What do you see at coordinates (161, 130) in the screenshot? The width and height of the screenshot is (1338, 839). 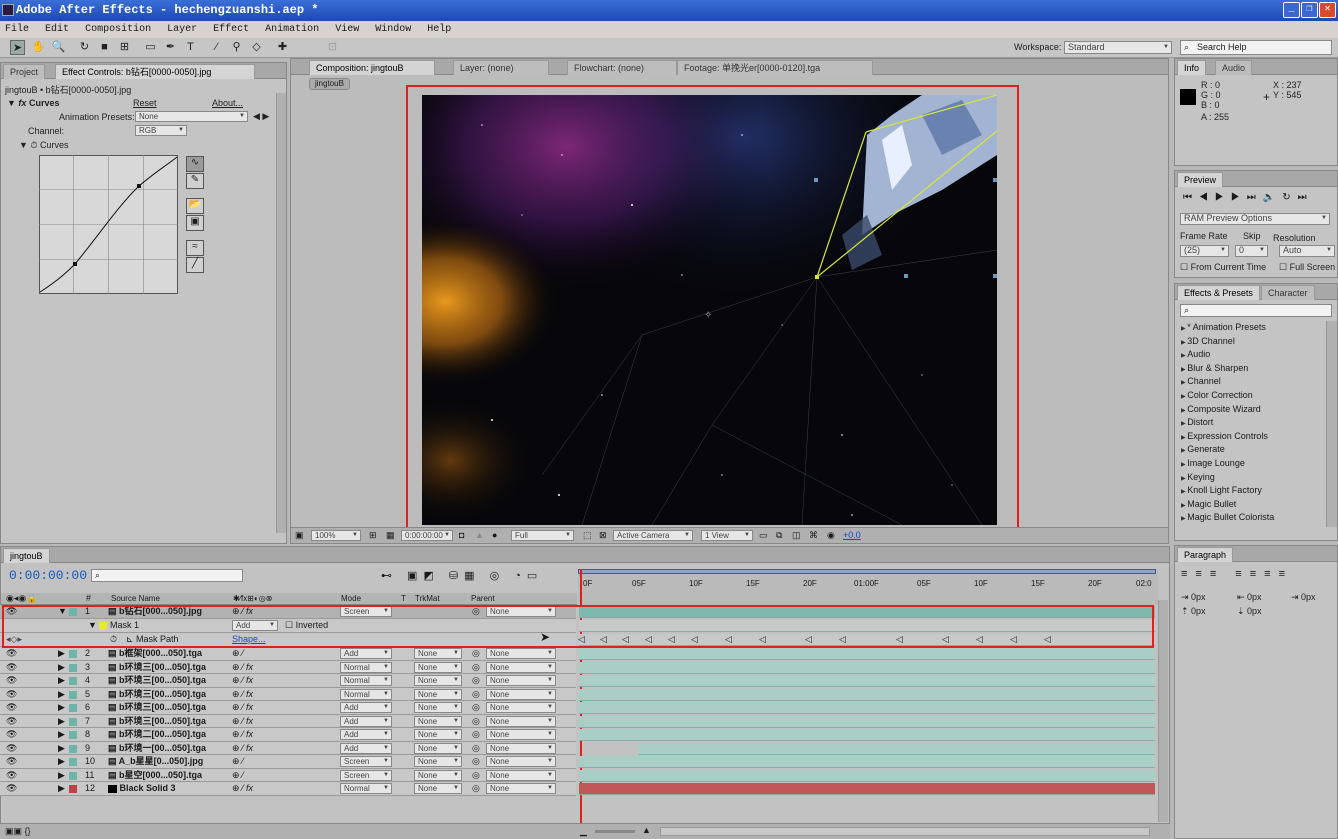 I see `channel-select: RGB` at bounding box center [161, 130].